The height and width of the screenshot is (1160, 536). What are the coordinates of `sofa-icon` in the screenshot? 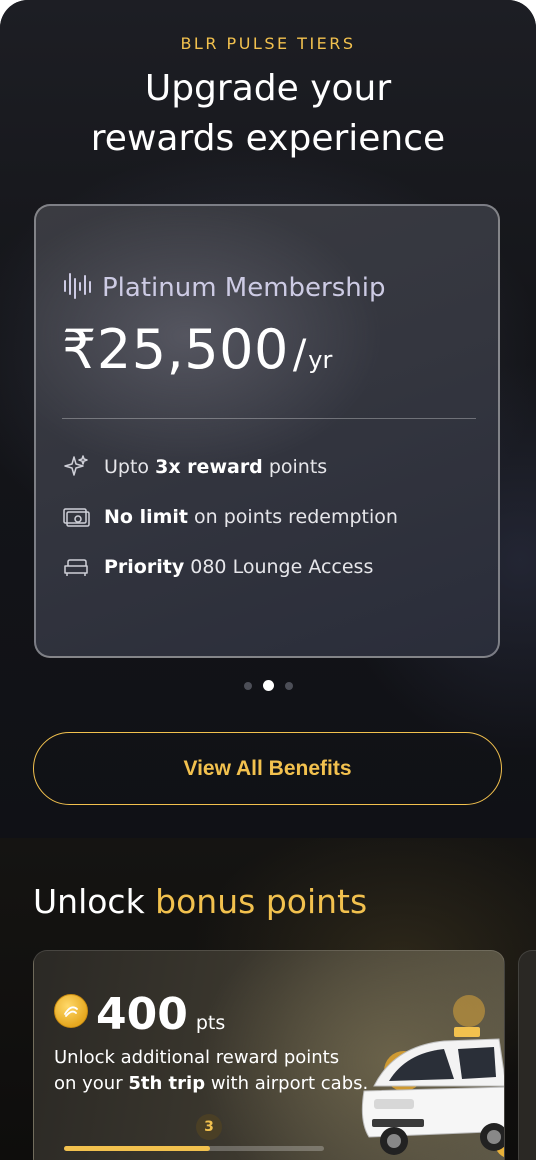 It's located at (76, 567).